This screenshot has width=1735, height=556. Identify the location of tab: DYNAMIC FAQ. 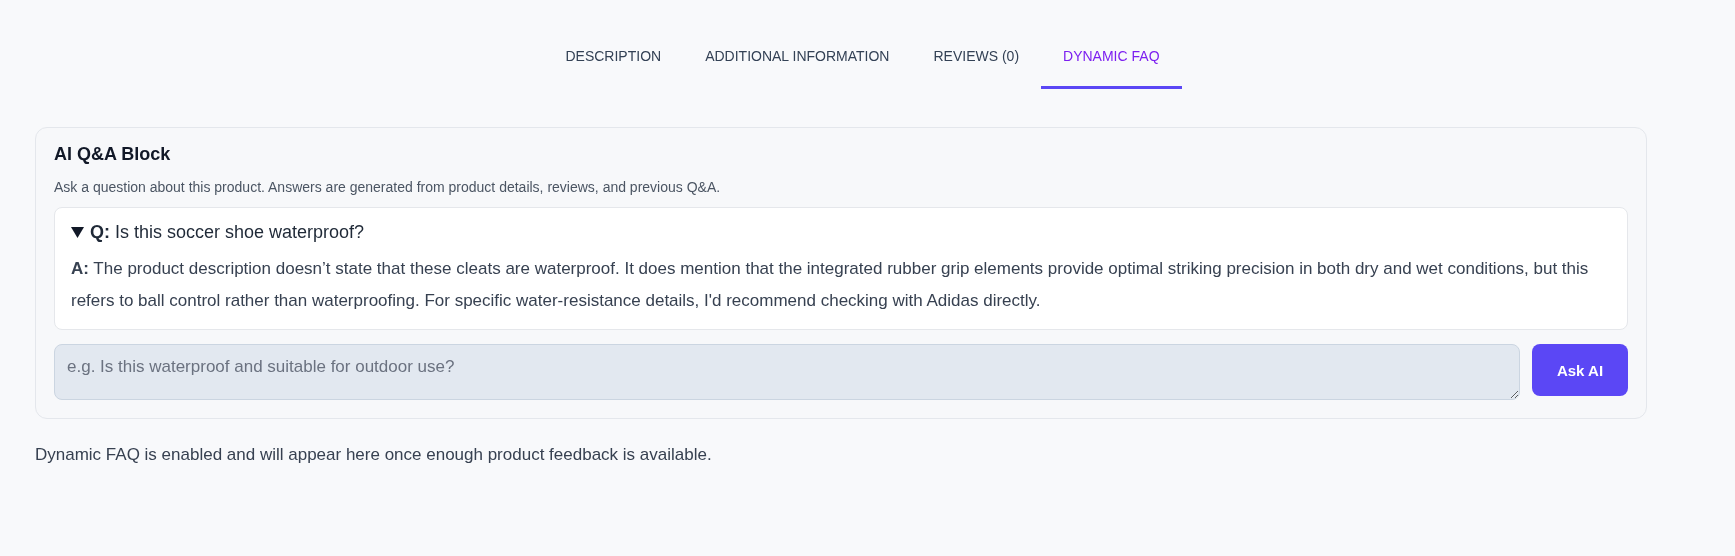
(1111, 64).